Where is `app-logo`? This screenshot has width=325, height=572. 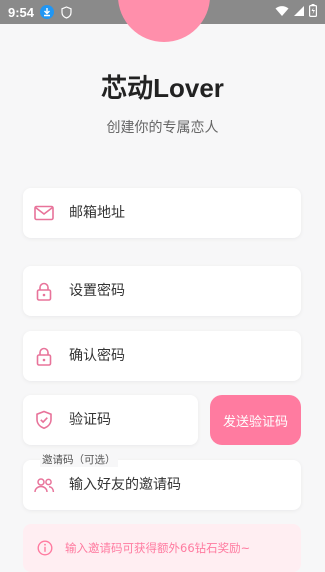
app-logo is located at coordinates (164, 21).